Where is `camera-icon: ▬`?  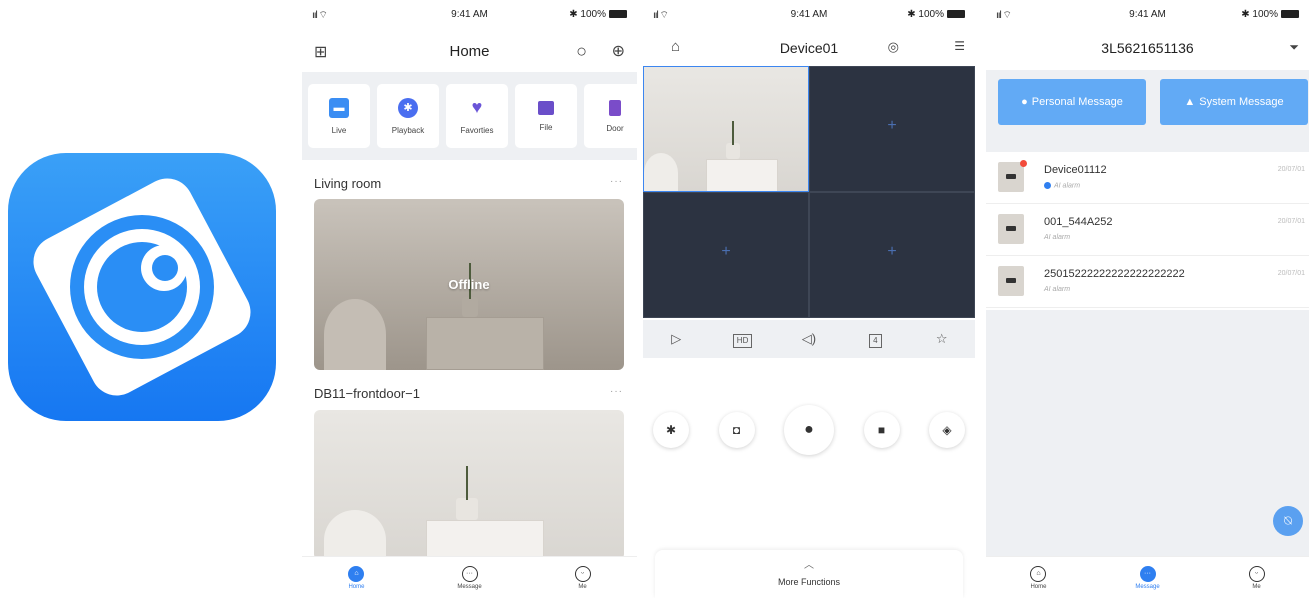 camera-icon: ▬ is located at coordinates (339, 107).